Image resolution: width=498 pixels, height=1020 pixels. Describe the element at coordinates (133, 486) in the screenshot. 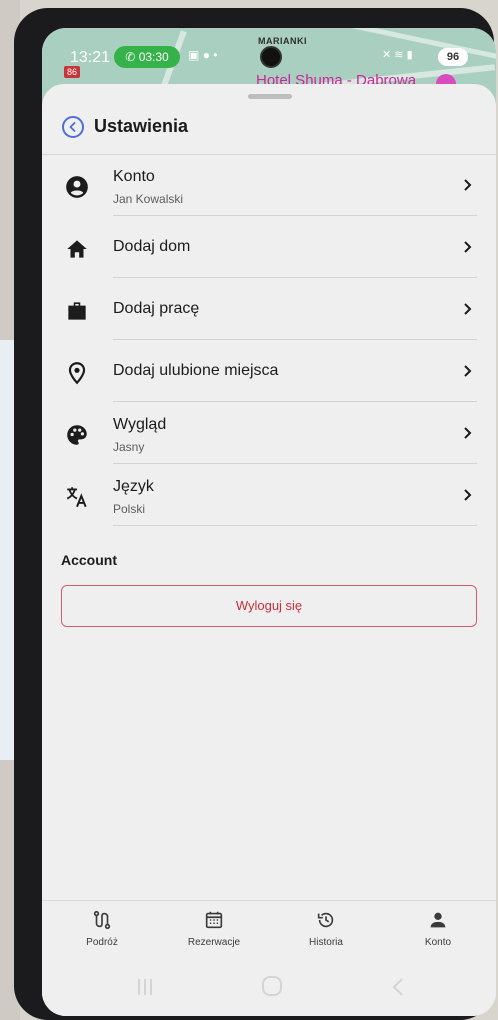

I see `settings-item-label: Język` at that location.